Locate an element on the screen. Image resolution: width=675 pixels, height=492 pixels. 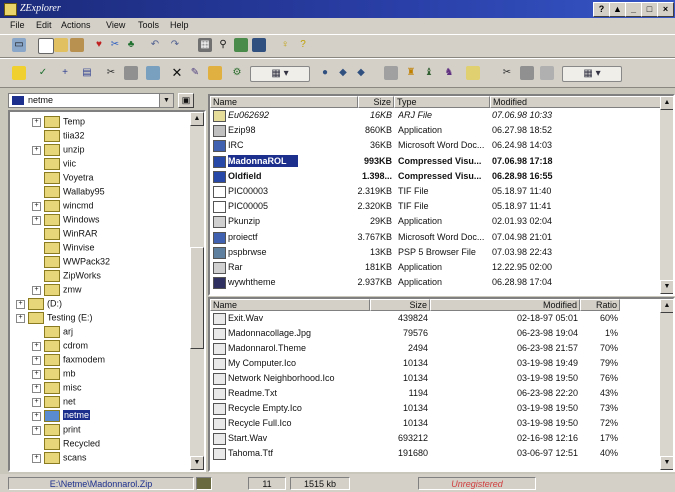
paste-icon is located at coordinates (153, 73).